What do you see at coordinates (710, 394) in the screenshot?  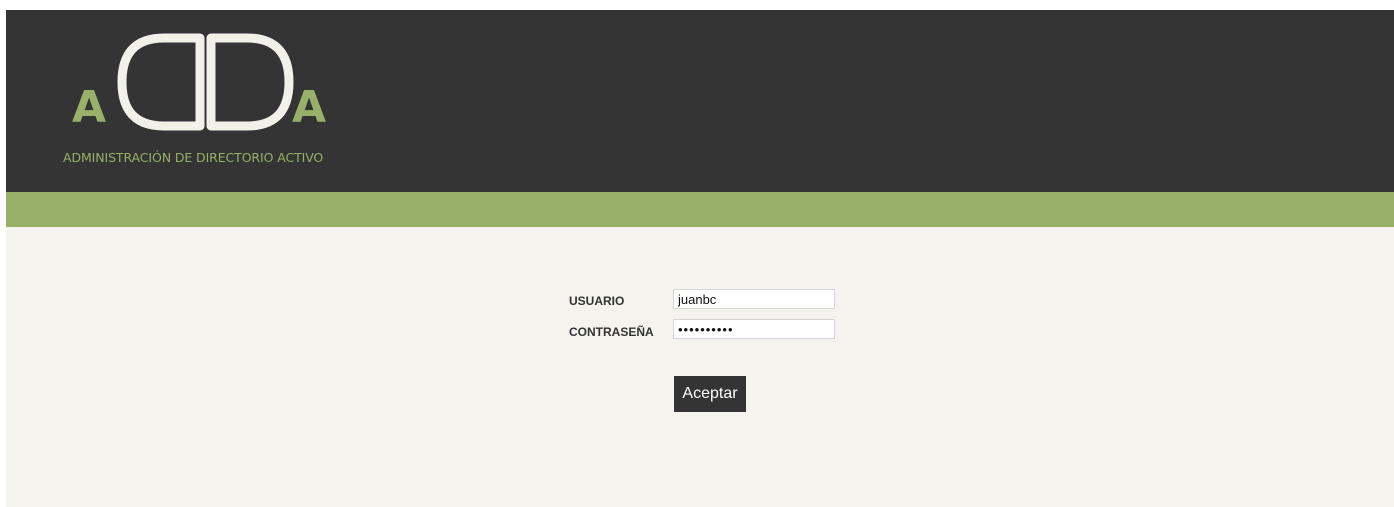 I see `accept-button: Aceptar` at bounding box center [710, 394].